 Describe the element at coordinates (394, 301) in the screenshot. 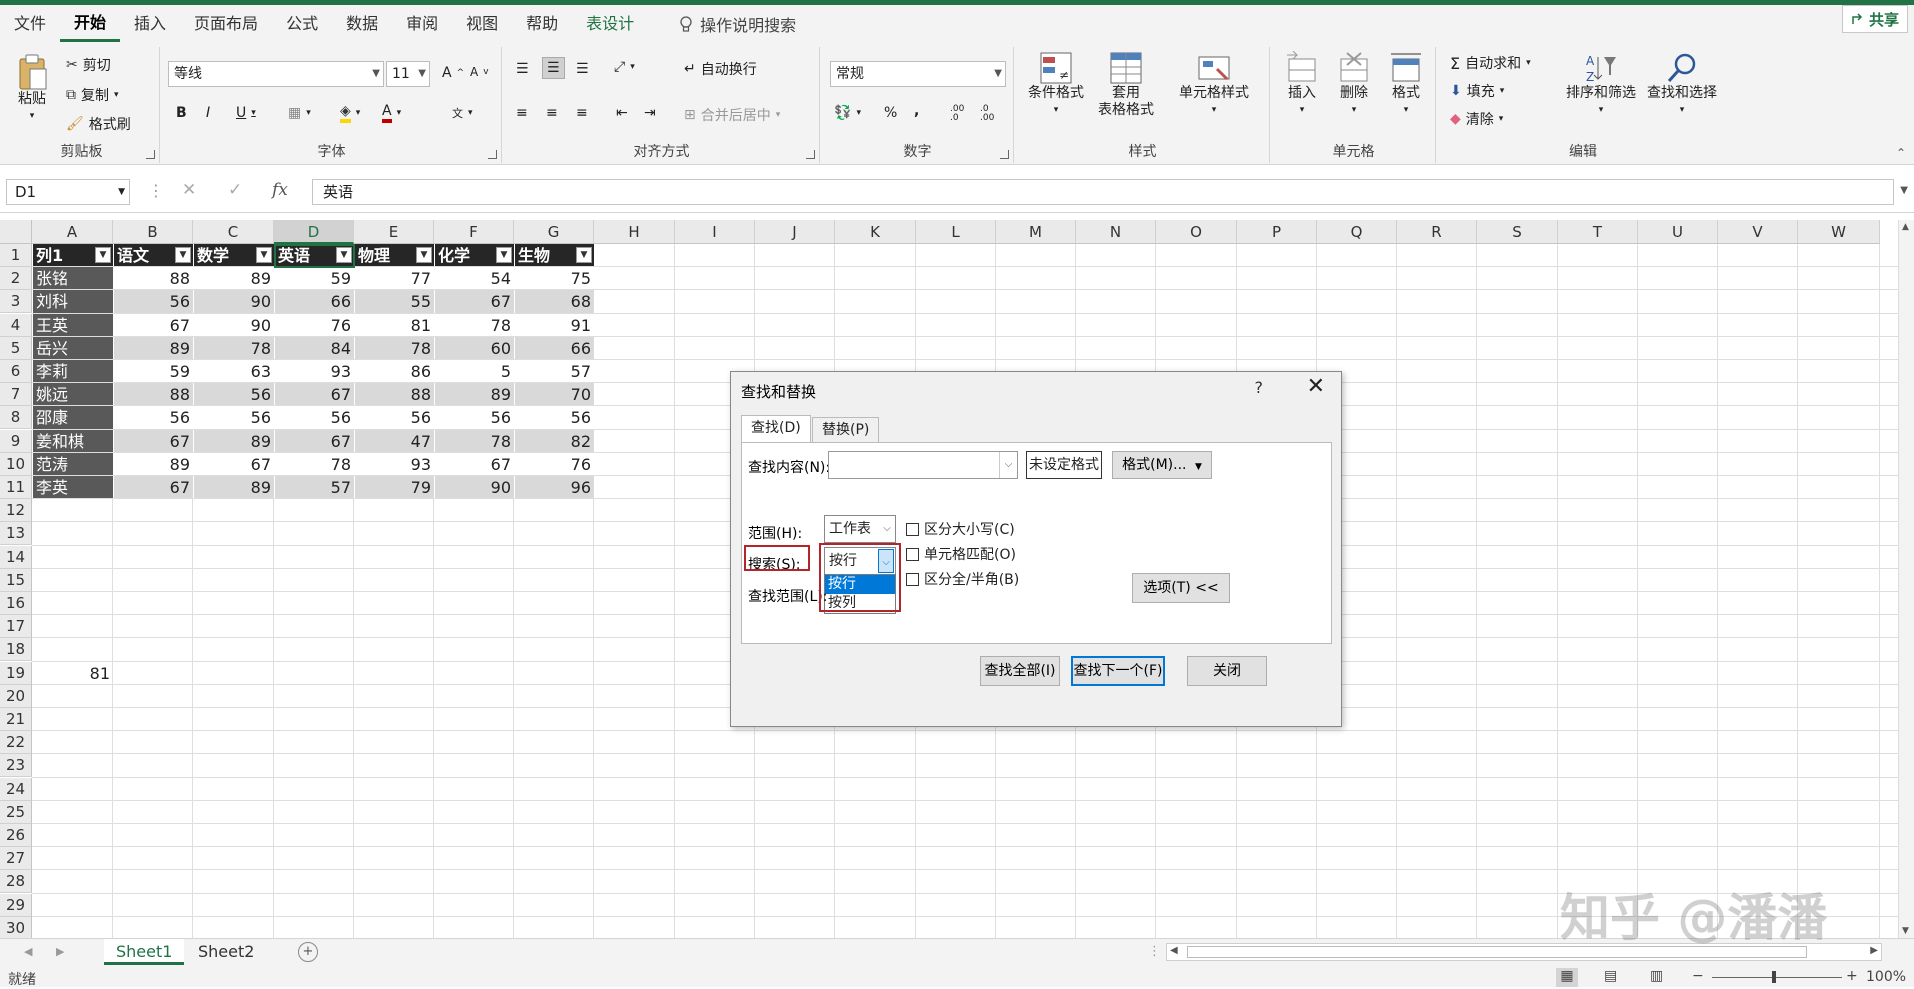

I see `table-cell: 55` at that location.